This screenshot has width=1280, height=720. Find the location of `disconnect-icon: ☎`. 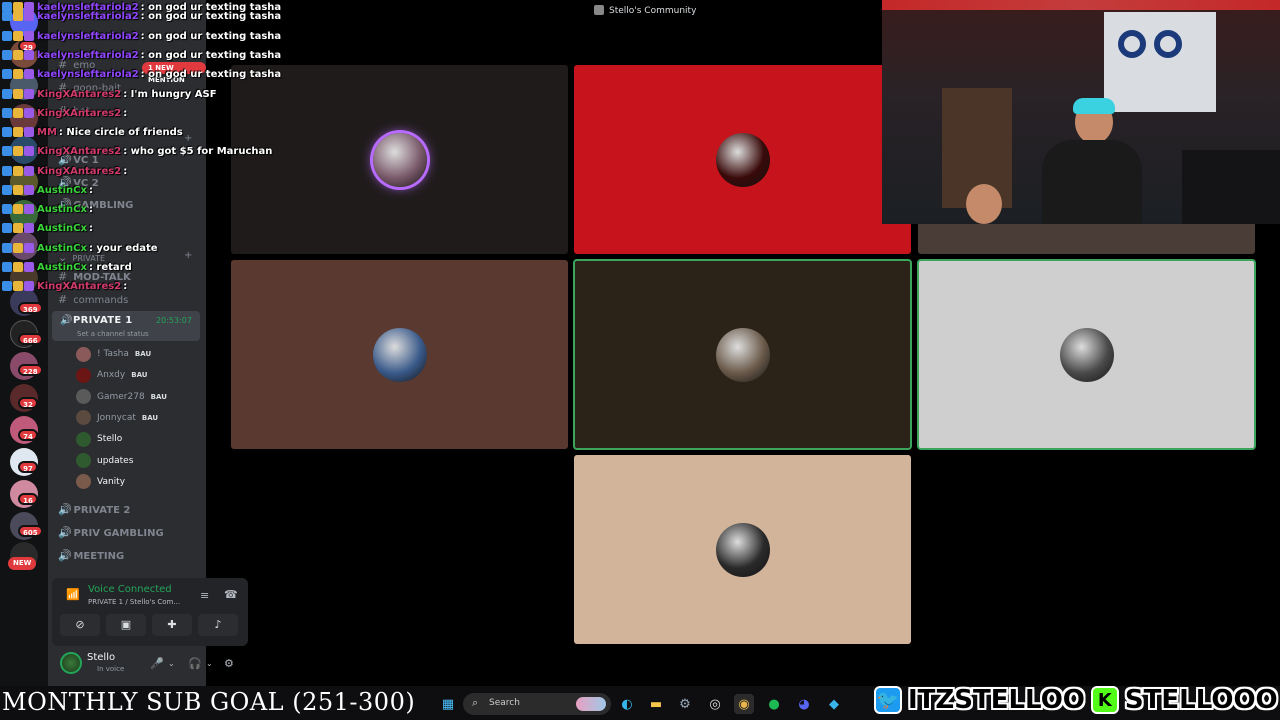

disconnect-icon: ☎ is located at coordinates (231, 594).